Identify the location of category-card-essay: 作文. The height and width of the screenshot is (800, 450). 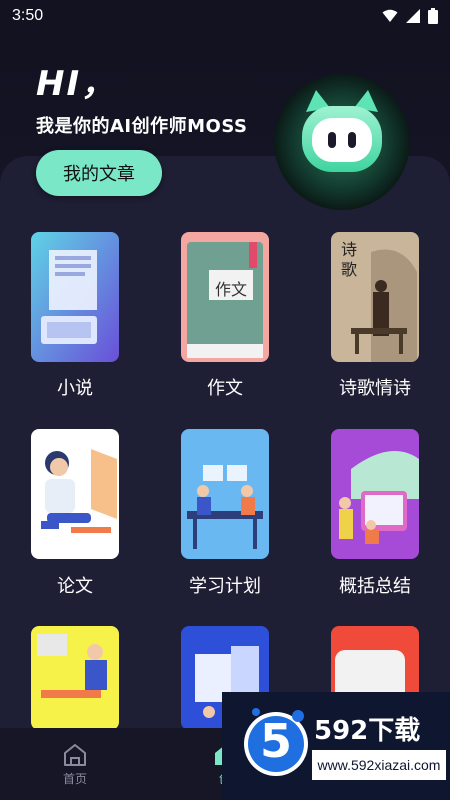
(225, 297).